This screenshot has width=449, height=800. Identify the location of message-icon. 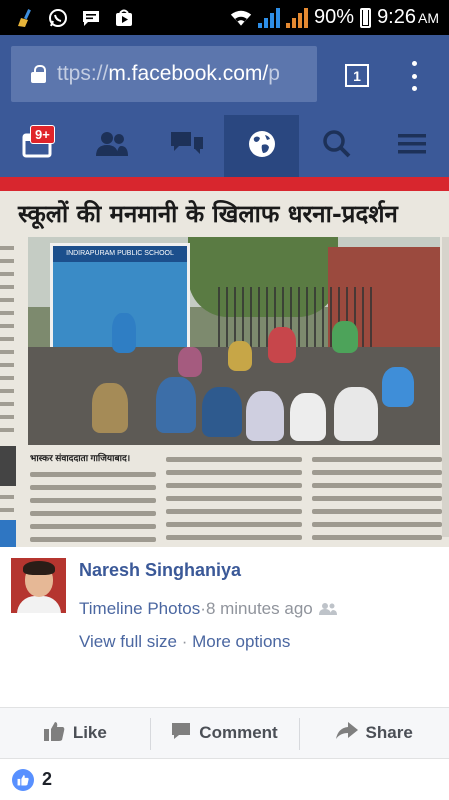
(91, 18).